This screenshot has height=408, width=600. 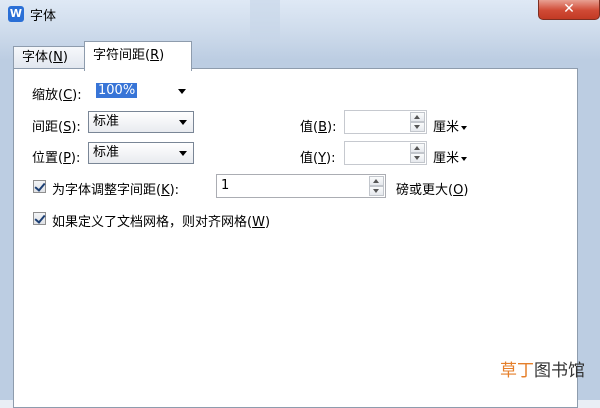 I want to click on position-label-suffix: ):, so click(x=75, y=158).